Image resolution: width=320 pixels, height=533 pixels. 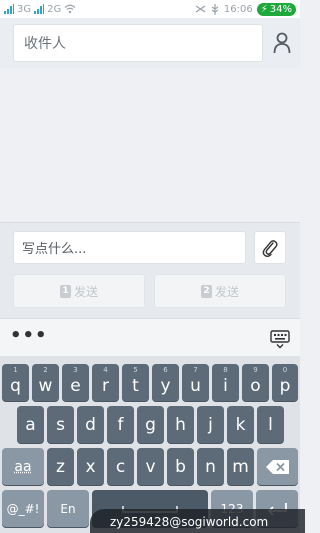 I want to click on key-o: 9o, so click(x=255, y=382).